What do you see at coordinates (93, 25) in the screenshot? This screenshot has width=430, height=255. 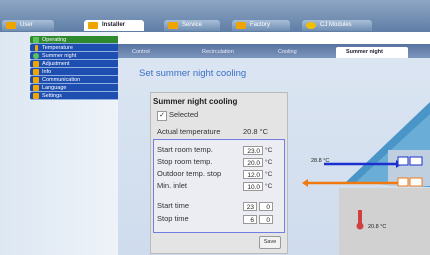 I see `installer-icon` at bounding box center [93, 25].